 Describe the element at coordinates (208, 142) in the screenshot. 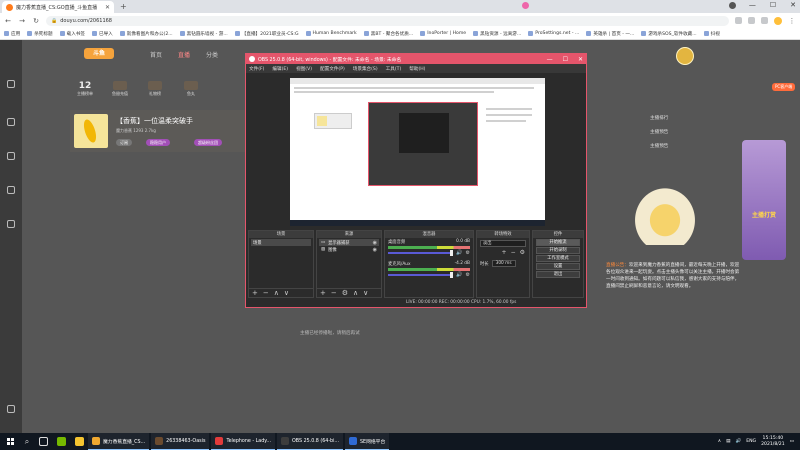

I see `fanclub-pill: 超级粉丝团` at that location.